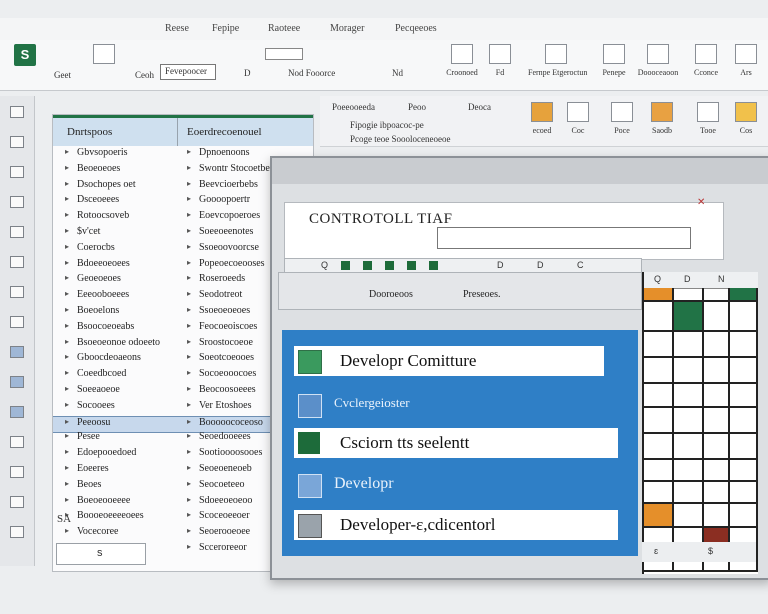 This screenshot has height=614, width=768. What do you see at coordinates (347, 28) in the screenshot?
I see `tab-morager: Morager` at bounding box center [347, 28].